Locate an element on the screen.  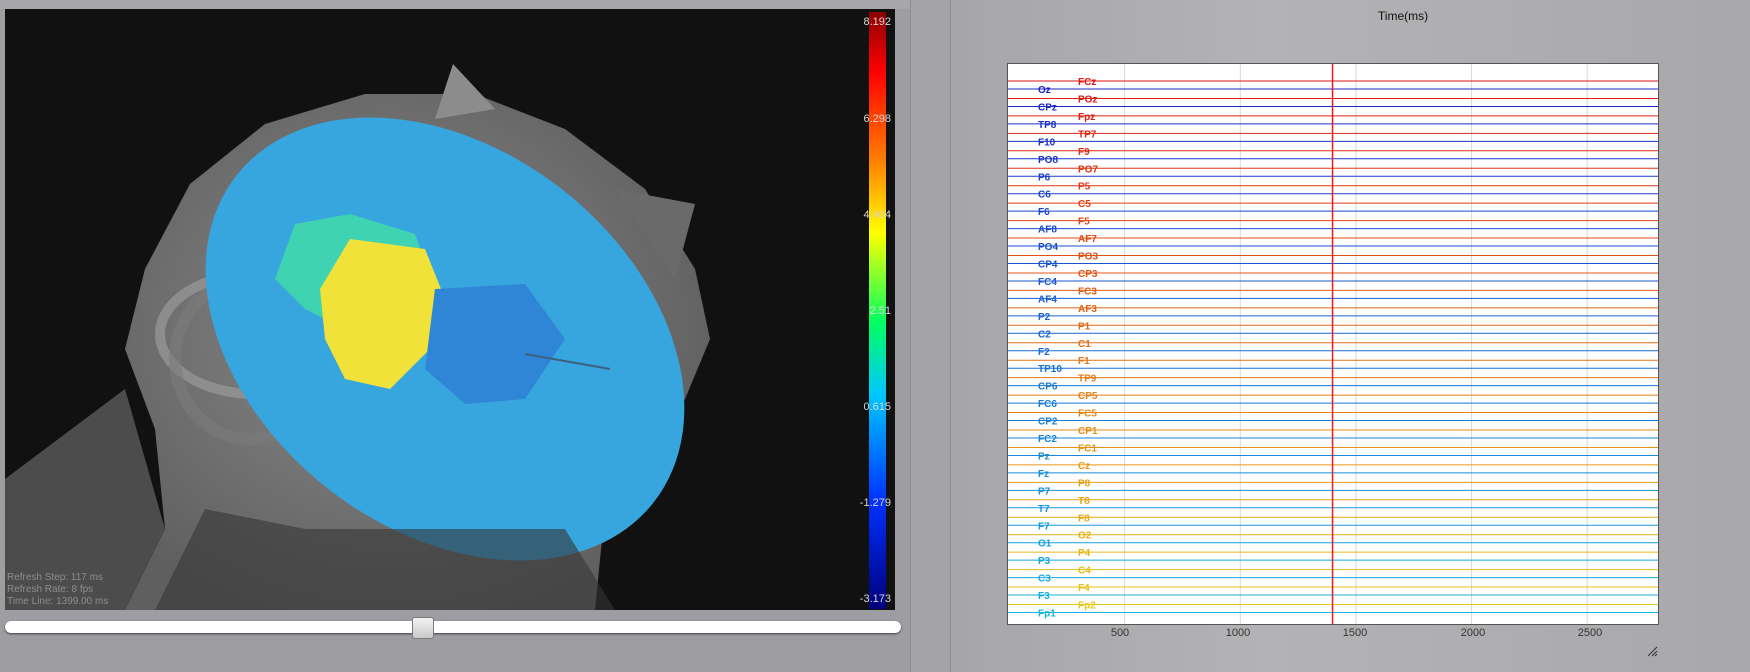
channel-label: Fp2 is located at coordinates (1087, 606).